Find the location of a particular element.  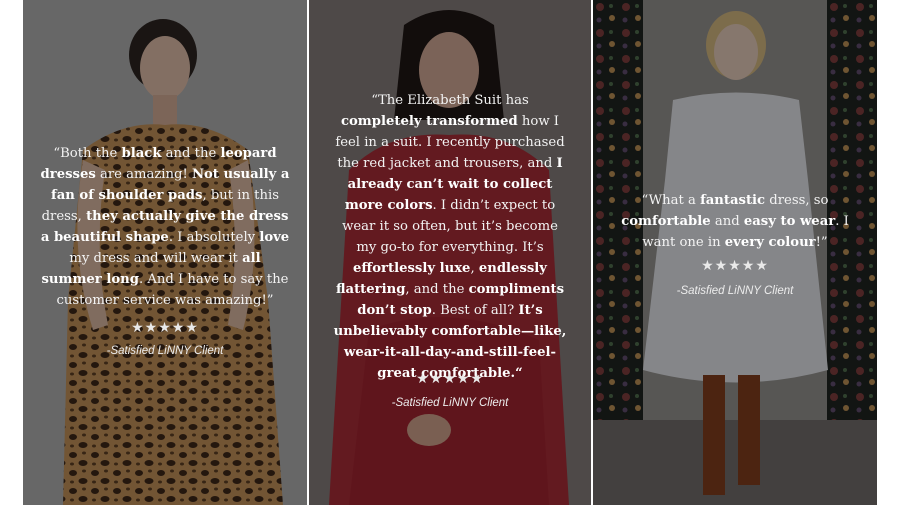

quote-text: “The Elizabeth Suit has is located at coordinates (450, 100).